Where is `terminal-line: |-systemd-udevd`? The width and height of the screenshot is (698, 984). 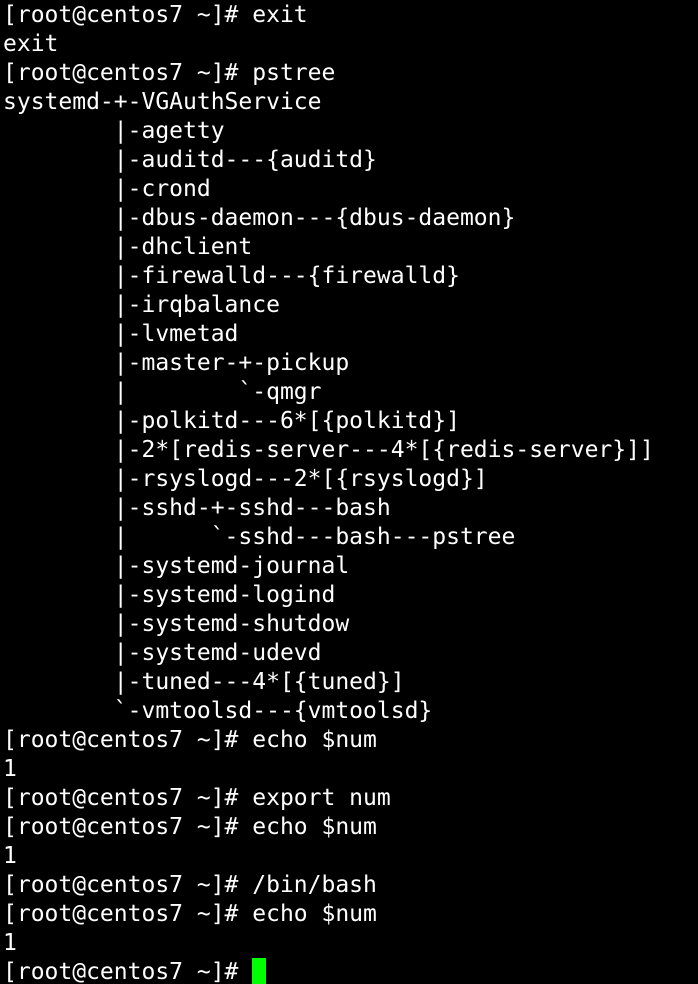
terminal-line: |-systemd-udevd is located at coordinates (162, 653).